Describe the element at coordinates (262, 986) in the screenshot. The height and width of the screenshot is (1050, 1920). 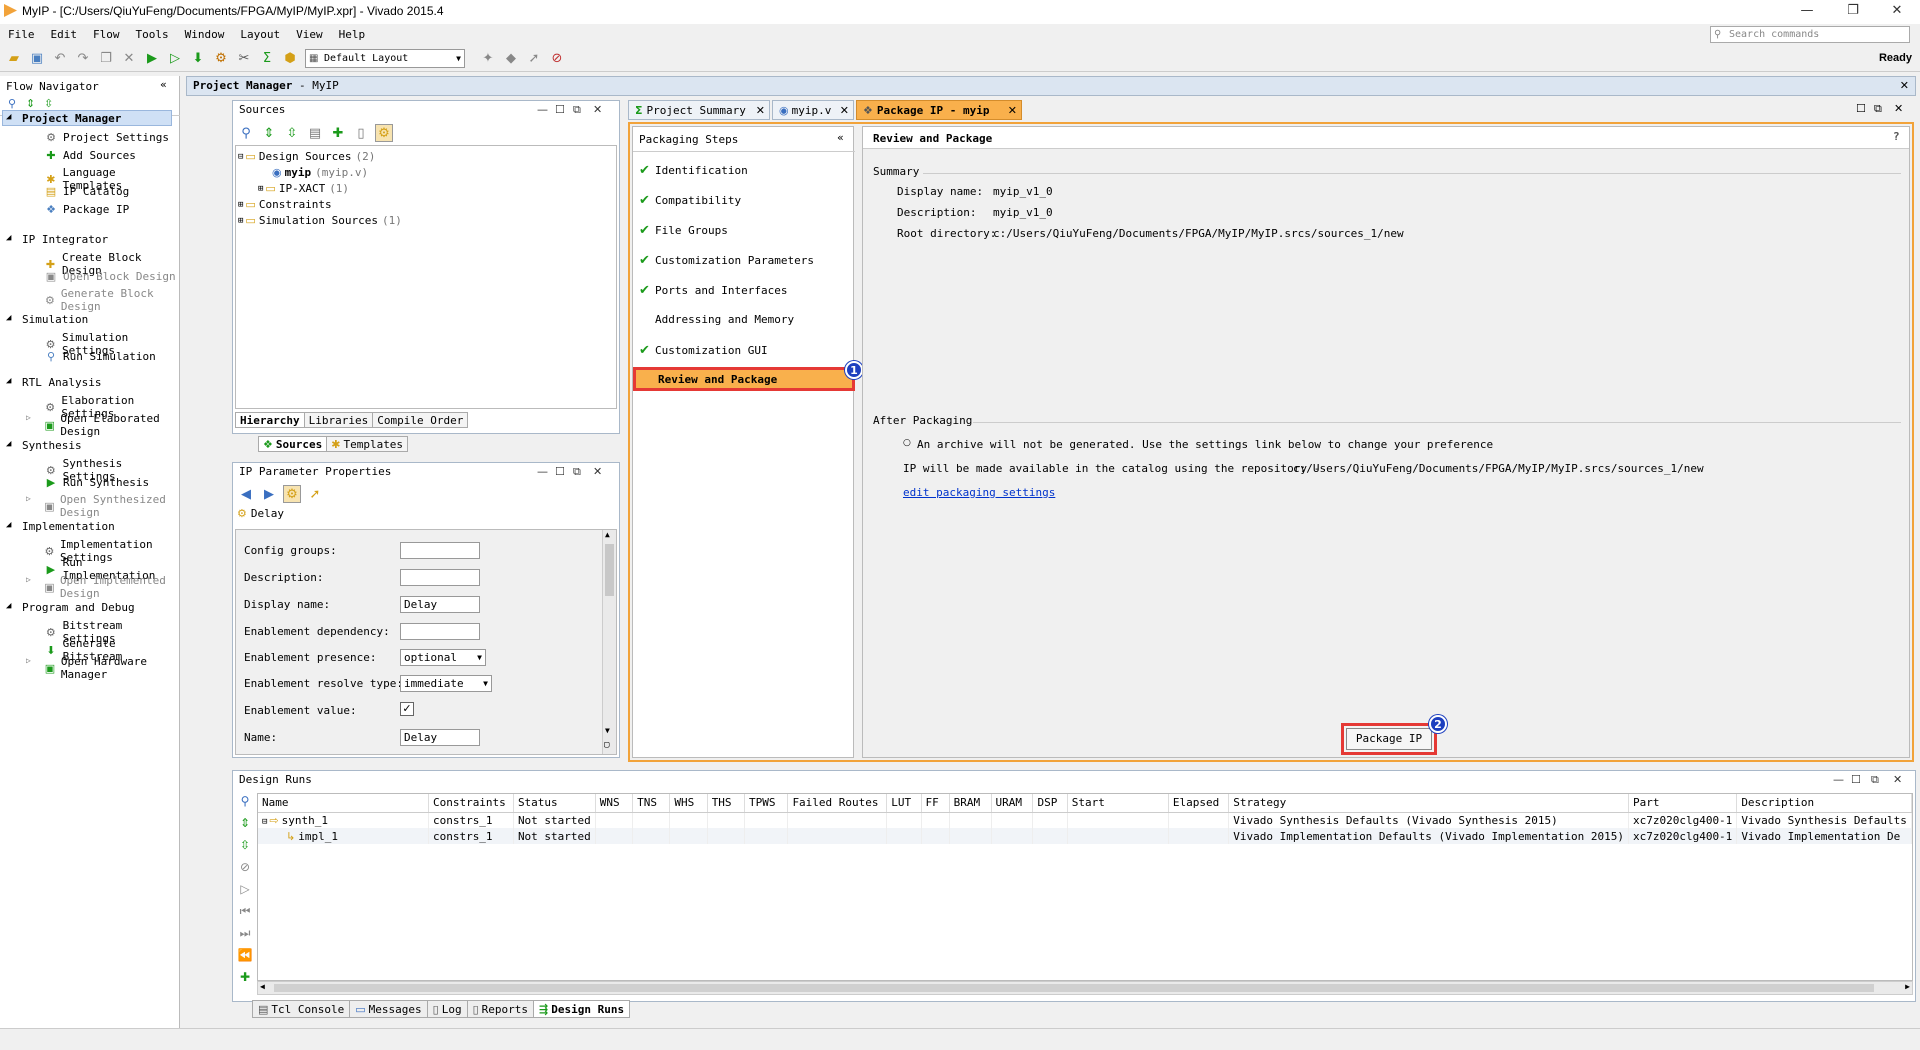
I see `scroll-left-icon: ◀` at that location.